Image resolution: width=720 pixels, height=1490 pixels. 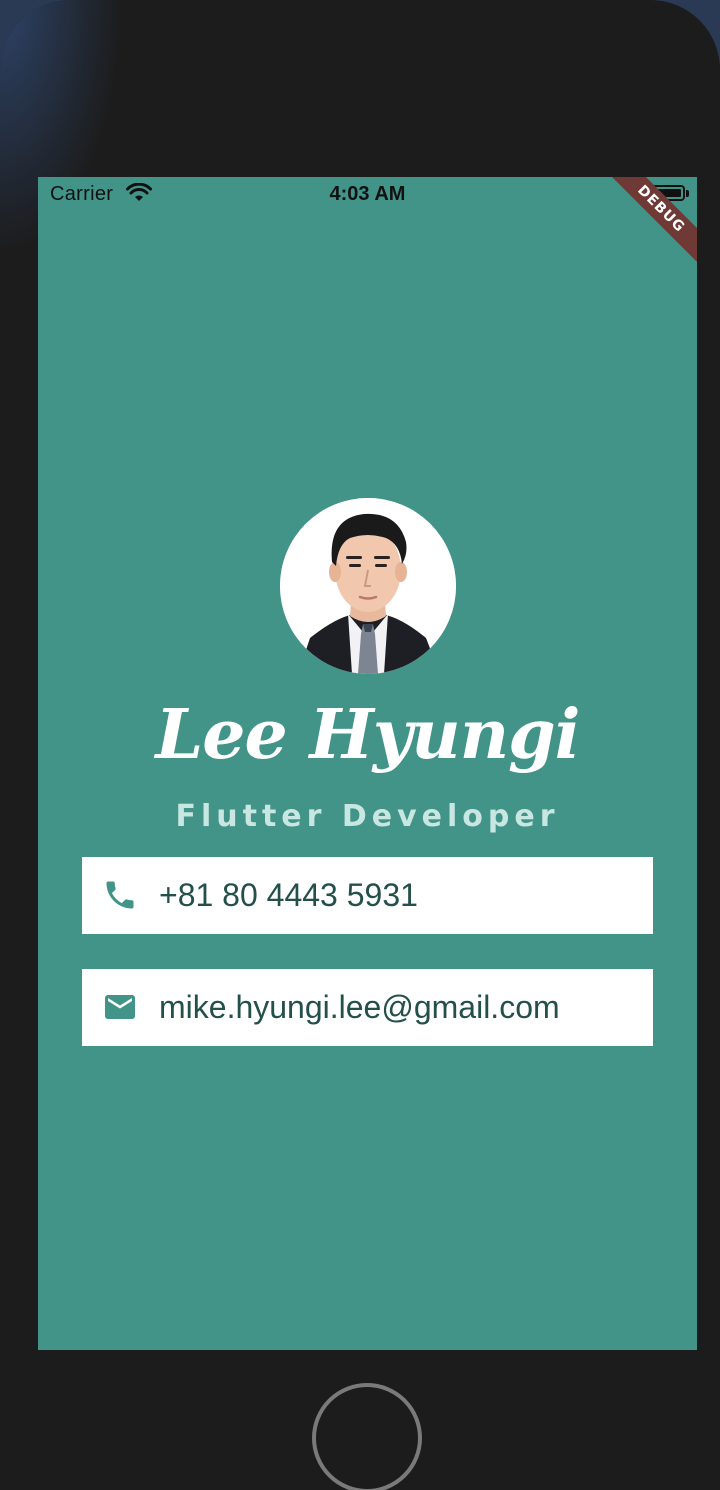 I want to click on battery-tip, so click(x=687, y=193).